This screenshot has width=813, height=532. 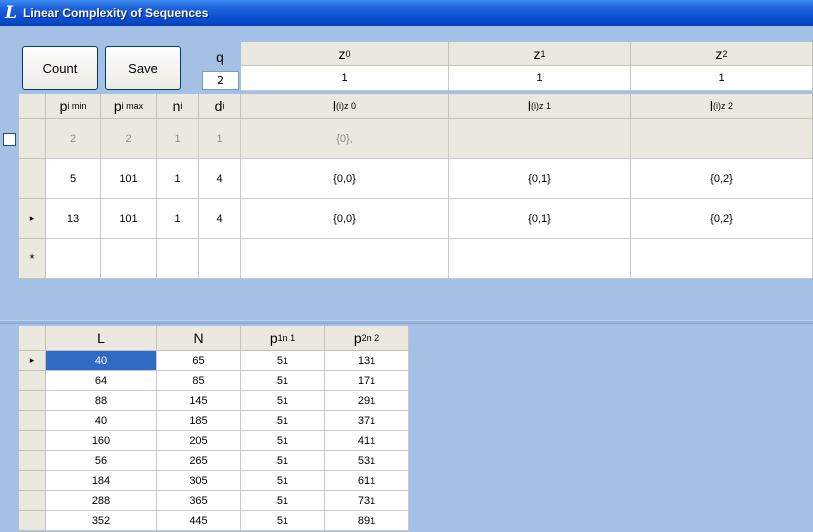 What do you see at coordinates (722, 54) in the screenshot?
I see `z2-header: z2` at bounding box center [722, 54].